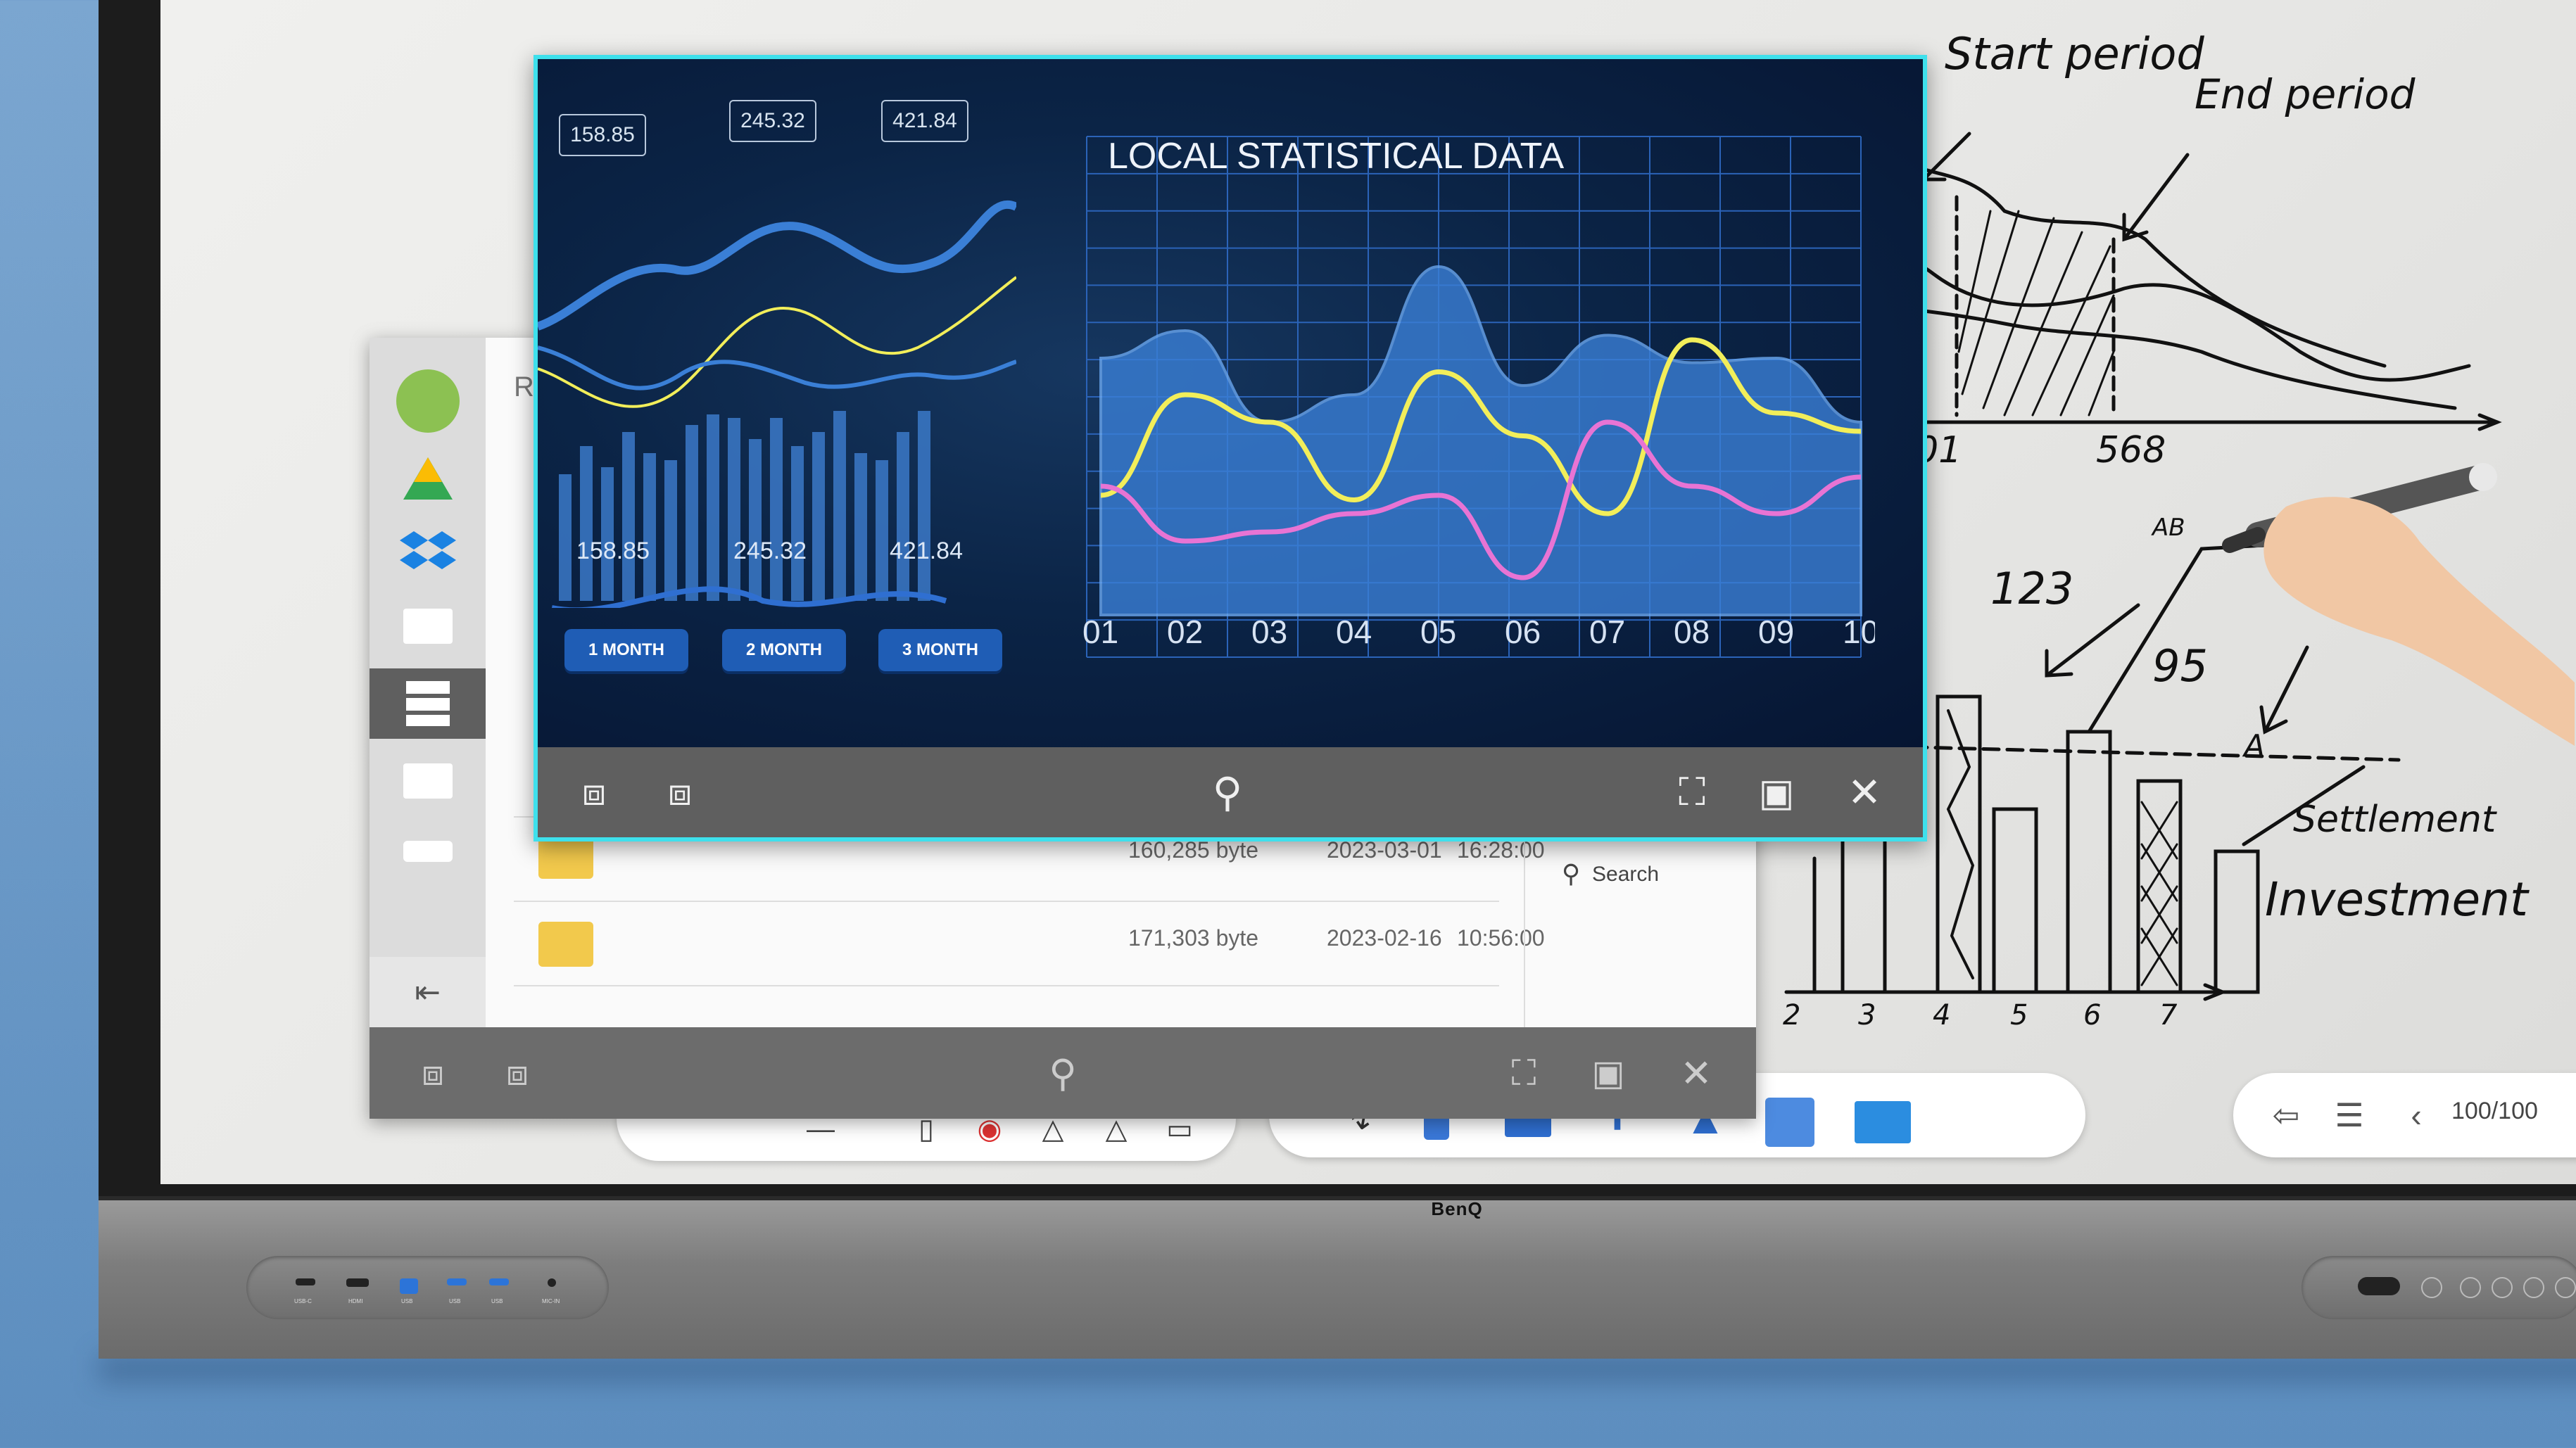  I want to click on mini-line-chart, so click(777, 304).